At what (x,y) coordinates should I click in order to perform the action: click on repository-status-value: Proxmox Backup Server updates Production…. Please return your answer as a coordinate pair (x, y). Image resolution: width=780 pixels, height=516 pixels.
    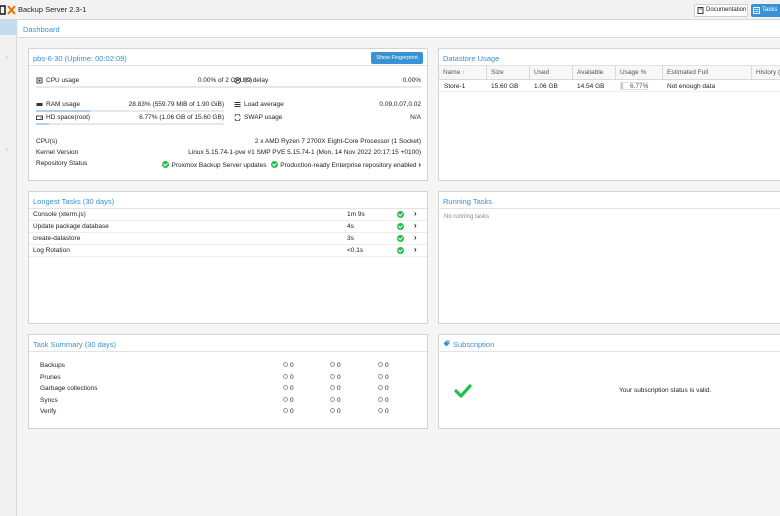
    Looking at the image, I should click on (285, 164).